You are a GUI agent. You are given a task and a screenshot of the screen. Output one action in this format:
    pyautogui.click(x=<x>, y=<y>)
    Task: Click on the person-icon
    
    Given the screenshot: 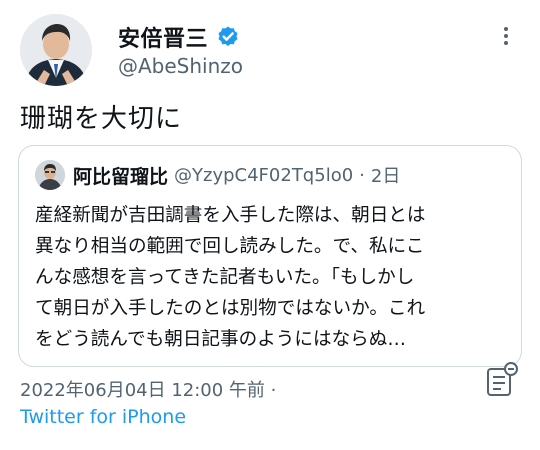 What is the action you would take?
    pyautogui.click(x=50, y=175)
    